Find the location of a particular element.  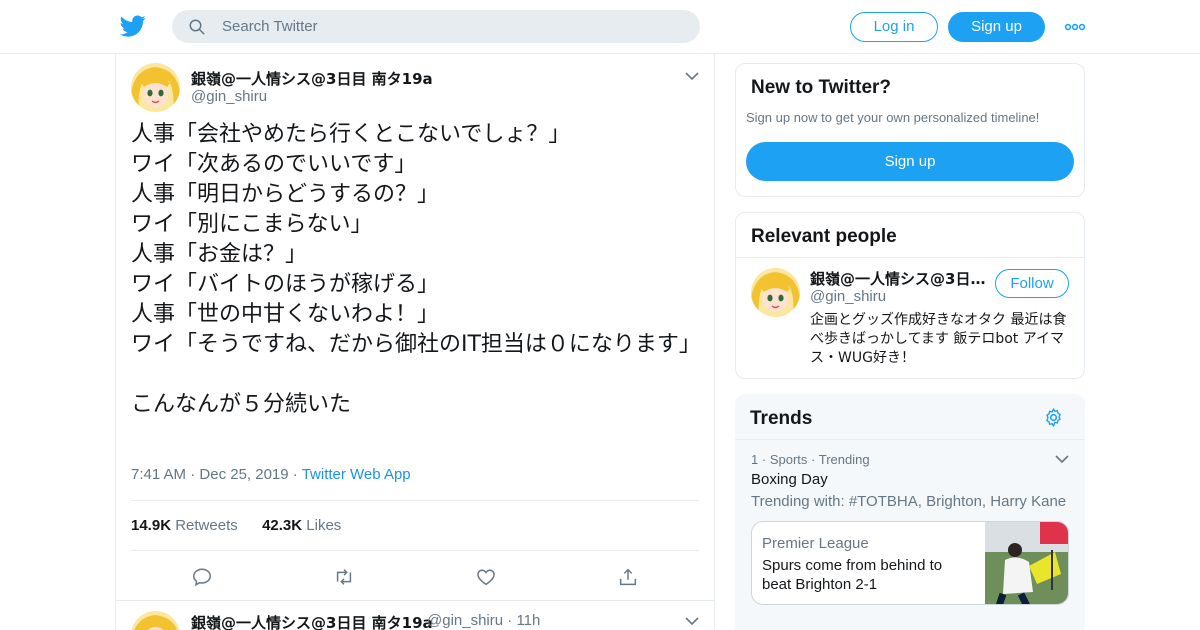

trend-name: Boxing Day is located at coordinates (789, 479).